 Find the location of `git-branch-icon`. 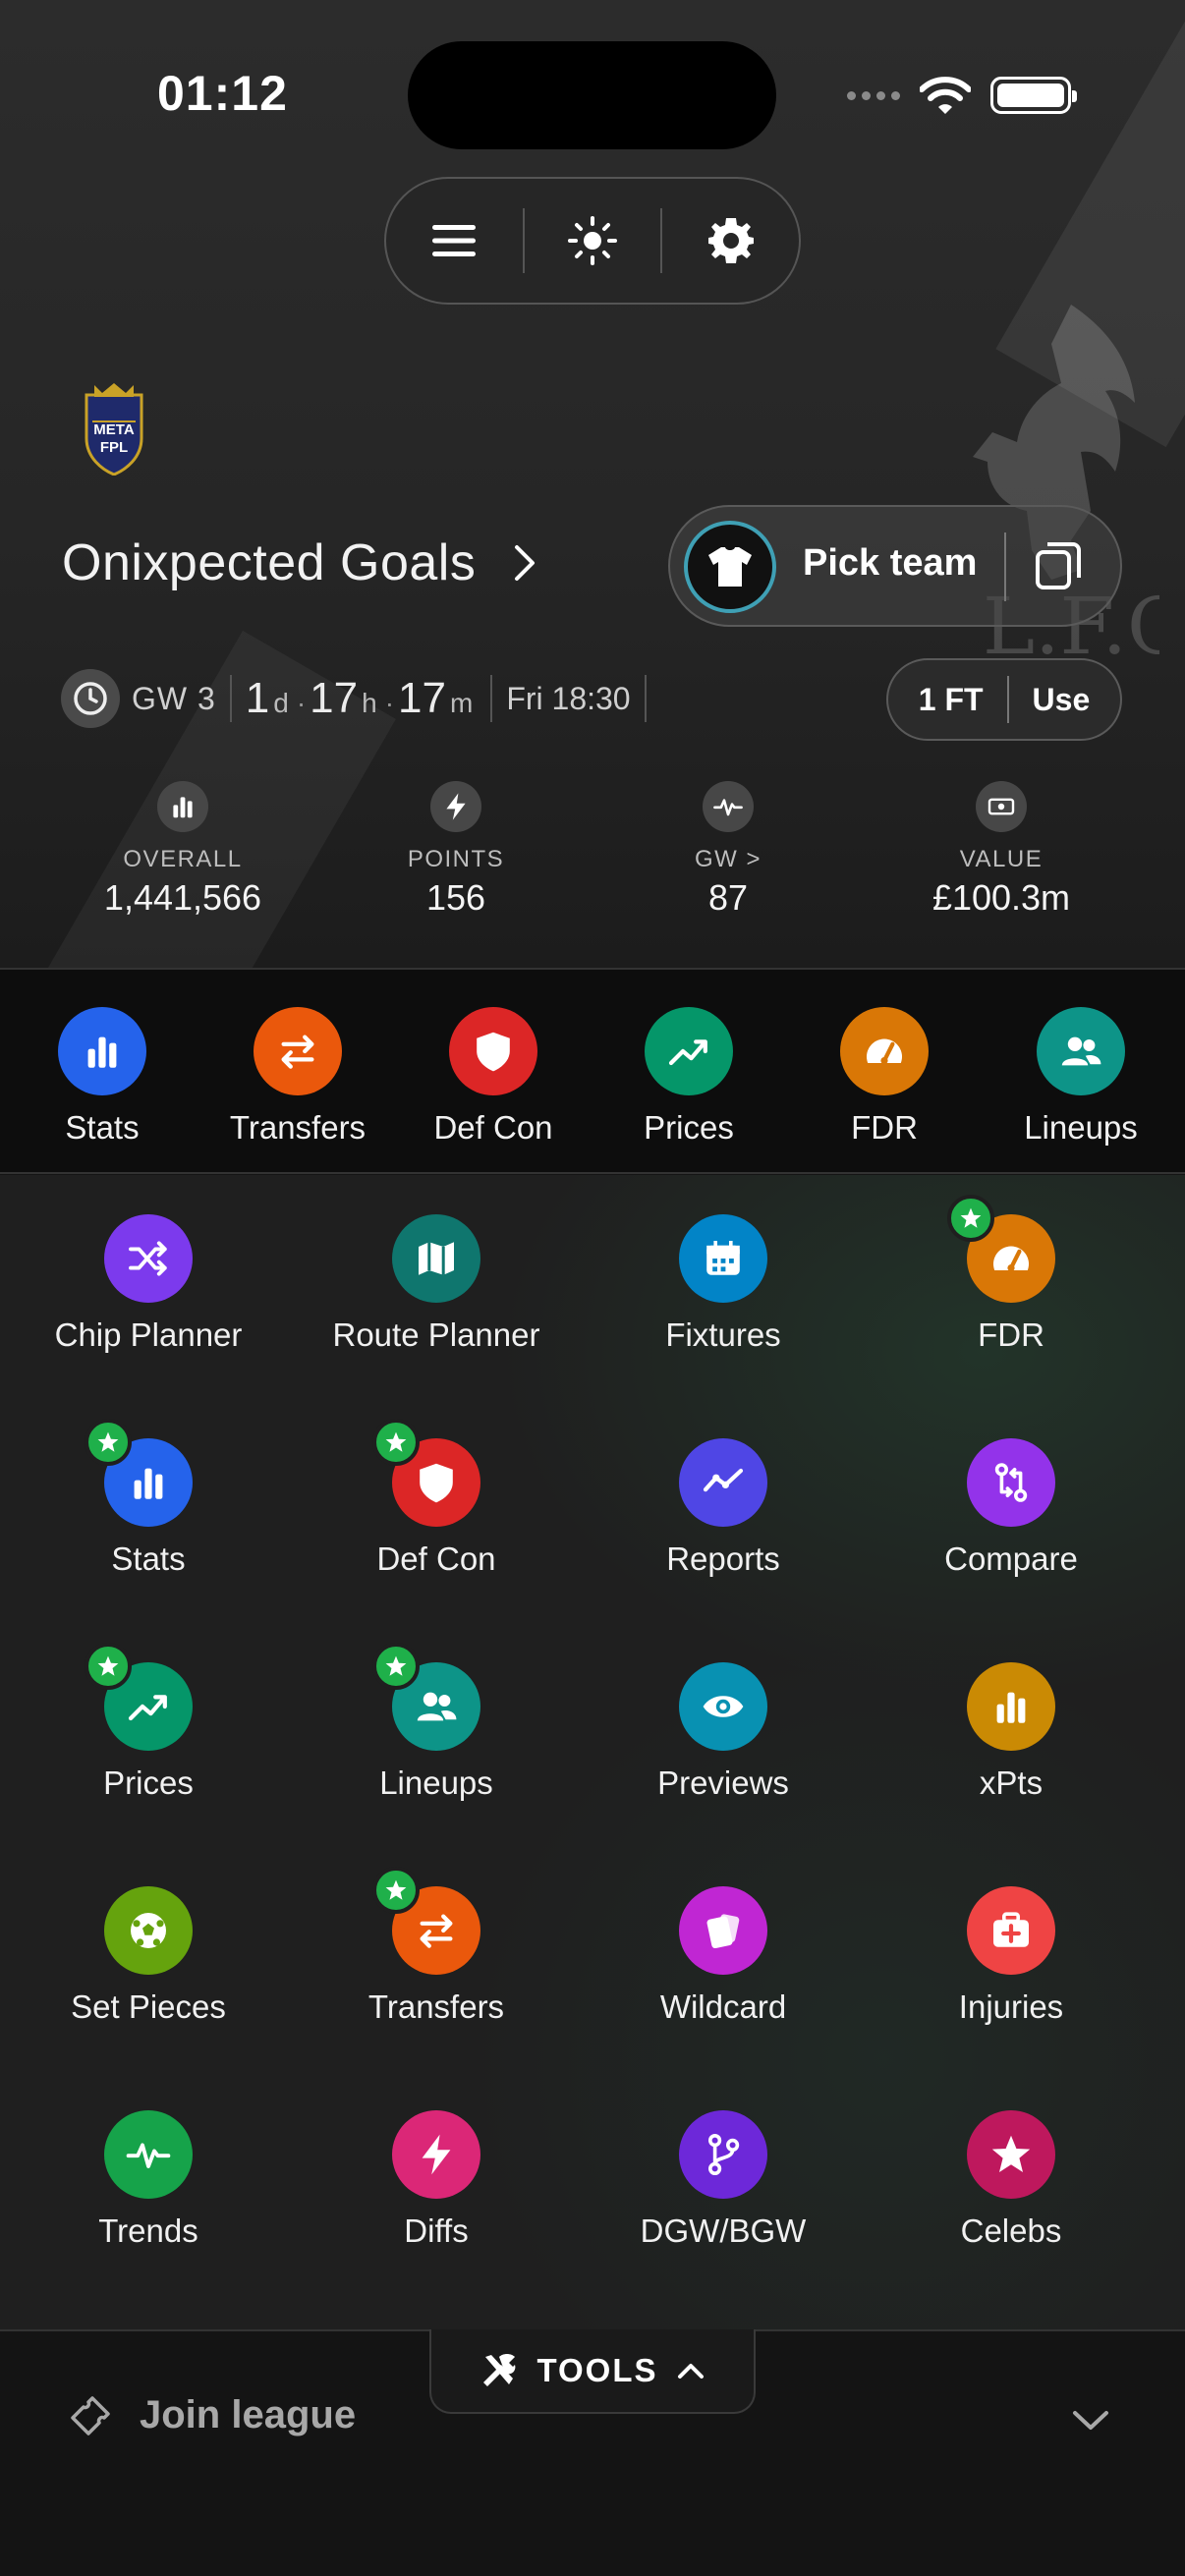

git-branch-icon is located at coordinates (724, 2154).